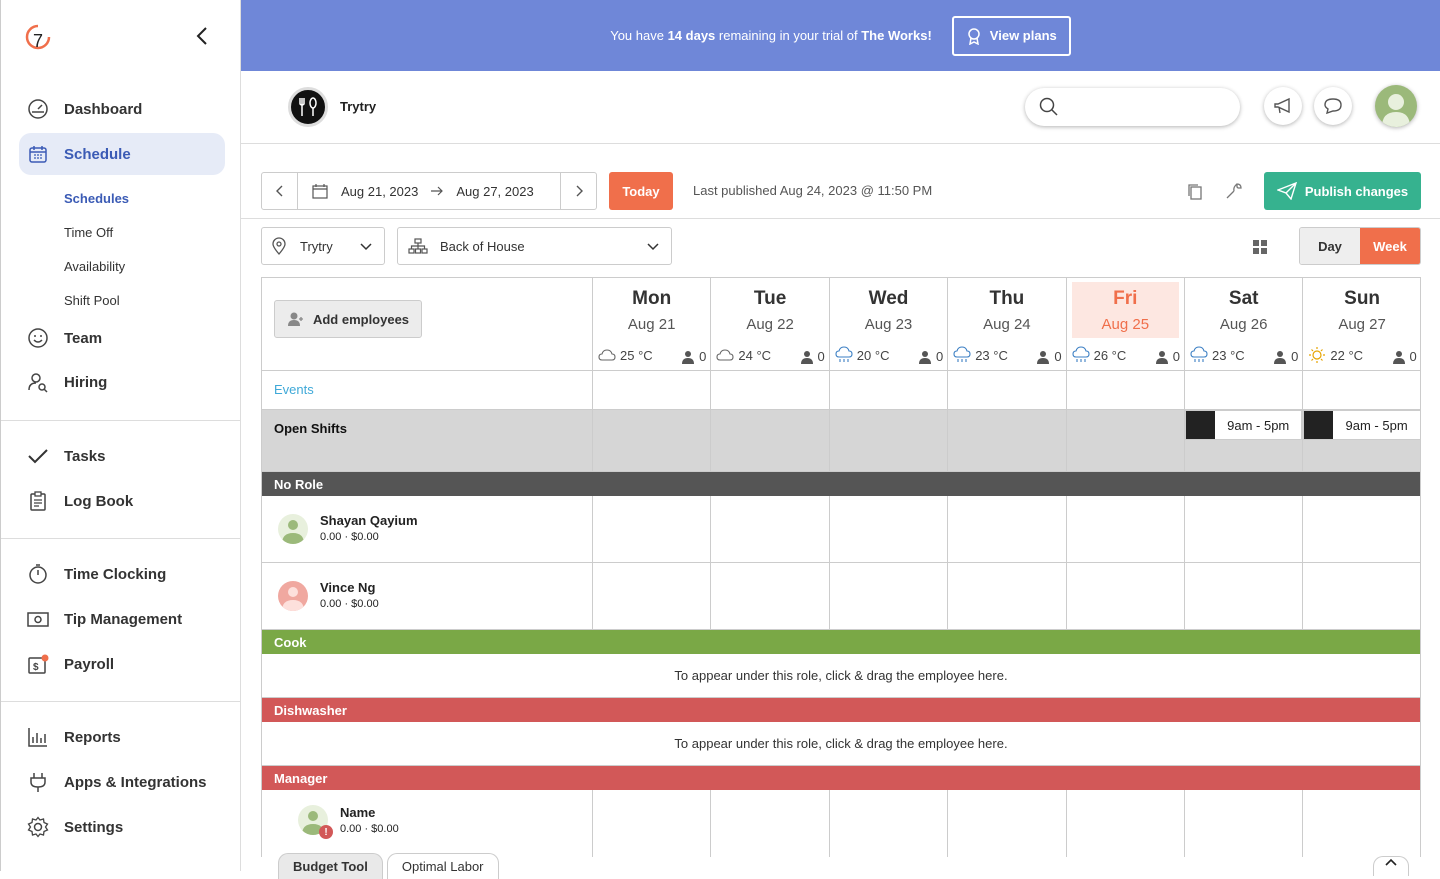 This screenshot has height=879, width=1440. Describe the element at coordinates (991, 355) in the screenshot. I see `temperature: 23 °C` at that location.